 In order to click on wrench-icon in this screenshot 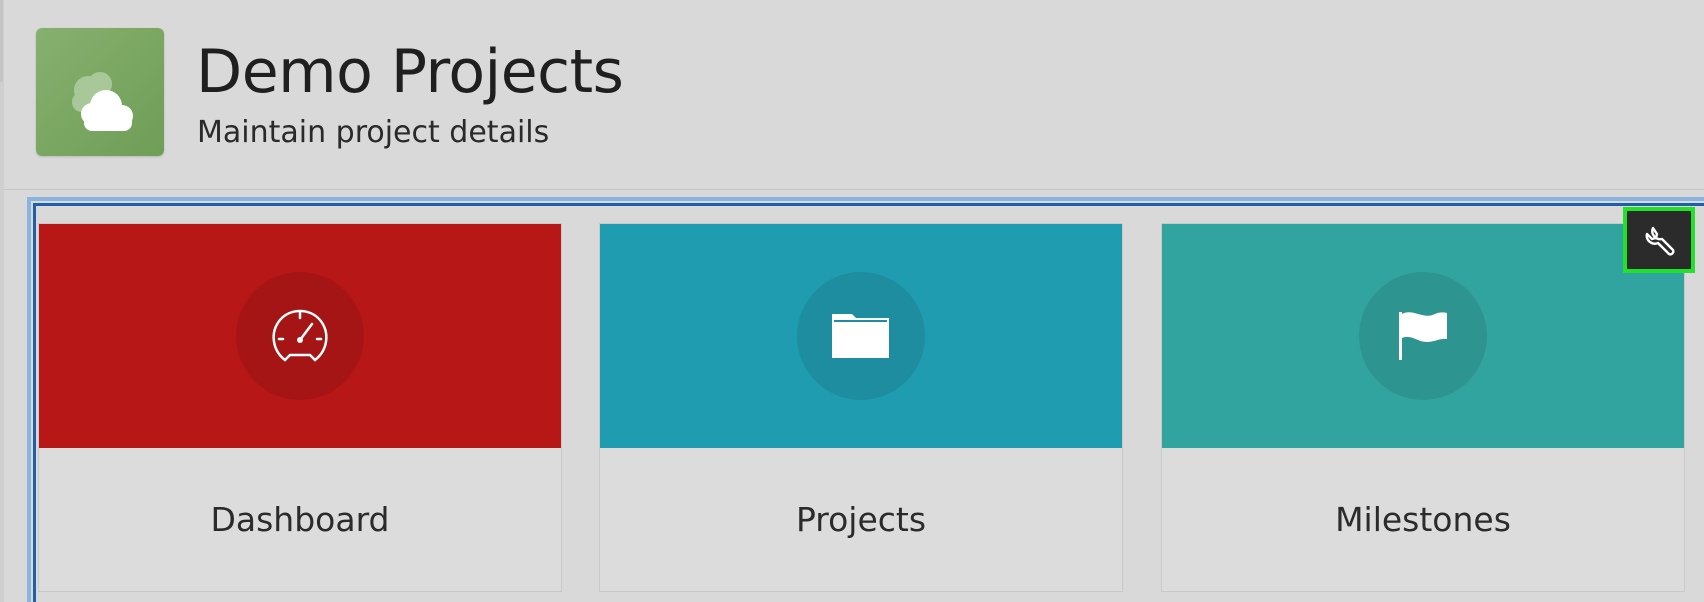, I will do `click(1660, 241)`.